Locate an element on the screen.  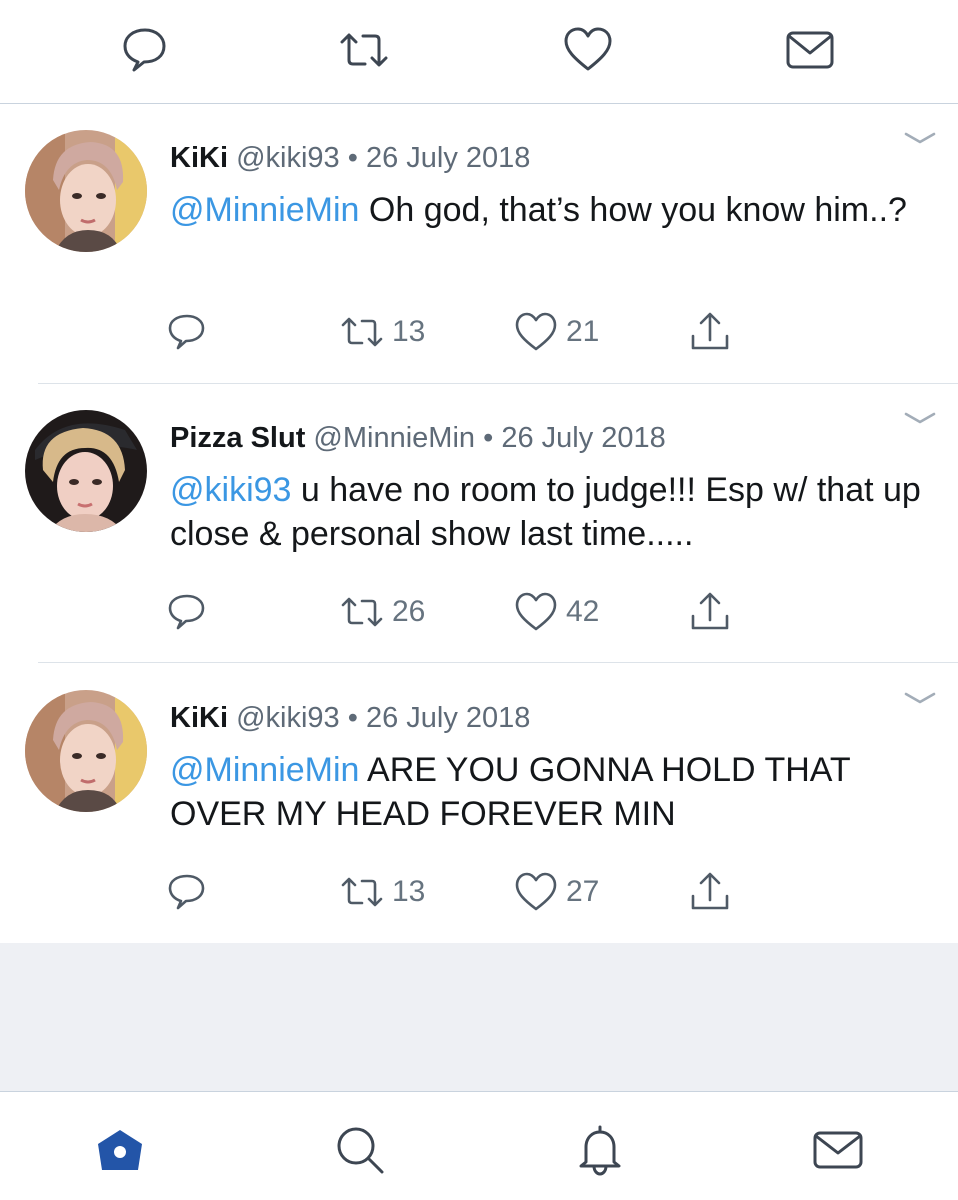
parent-tweet-action-bar is located at coordinates (479, 52).